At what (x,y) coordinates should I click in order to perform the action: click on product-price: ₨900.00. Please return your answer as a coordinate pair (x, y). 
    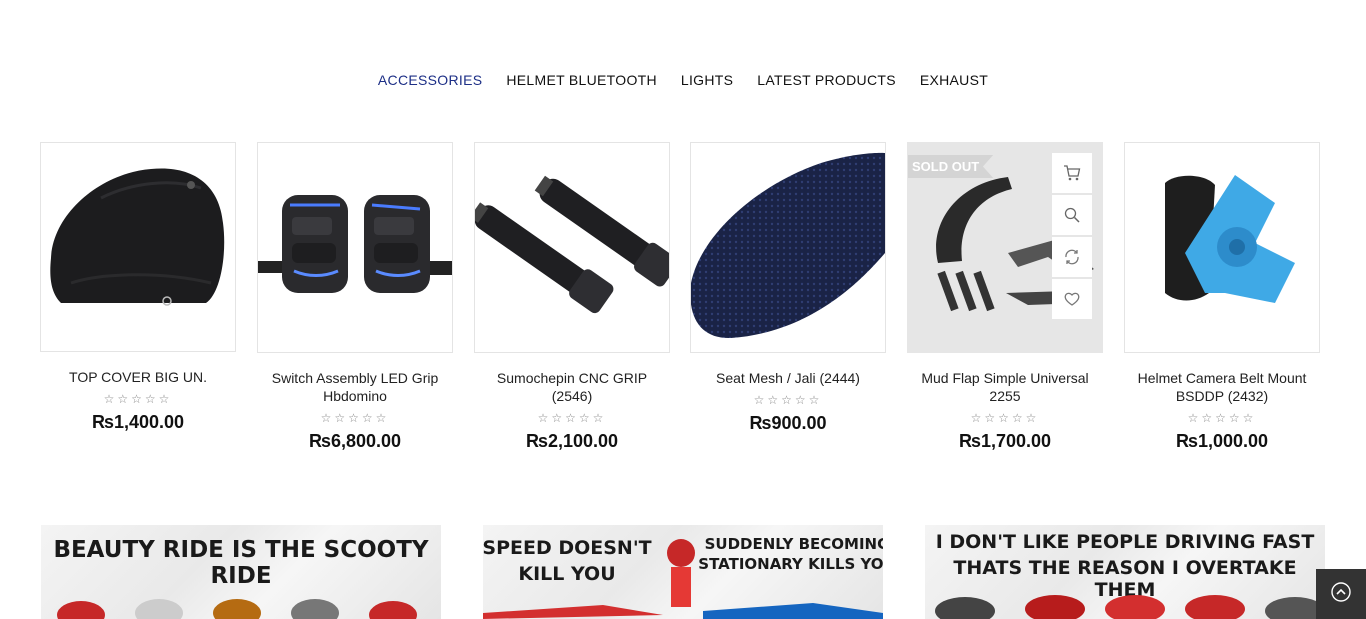
    Looking at the image, I should click on (788, 423).